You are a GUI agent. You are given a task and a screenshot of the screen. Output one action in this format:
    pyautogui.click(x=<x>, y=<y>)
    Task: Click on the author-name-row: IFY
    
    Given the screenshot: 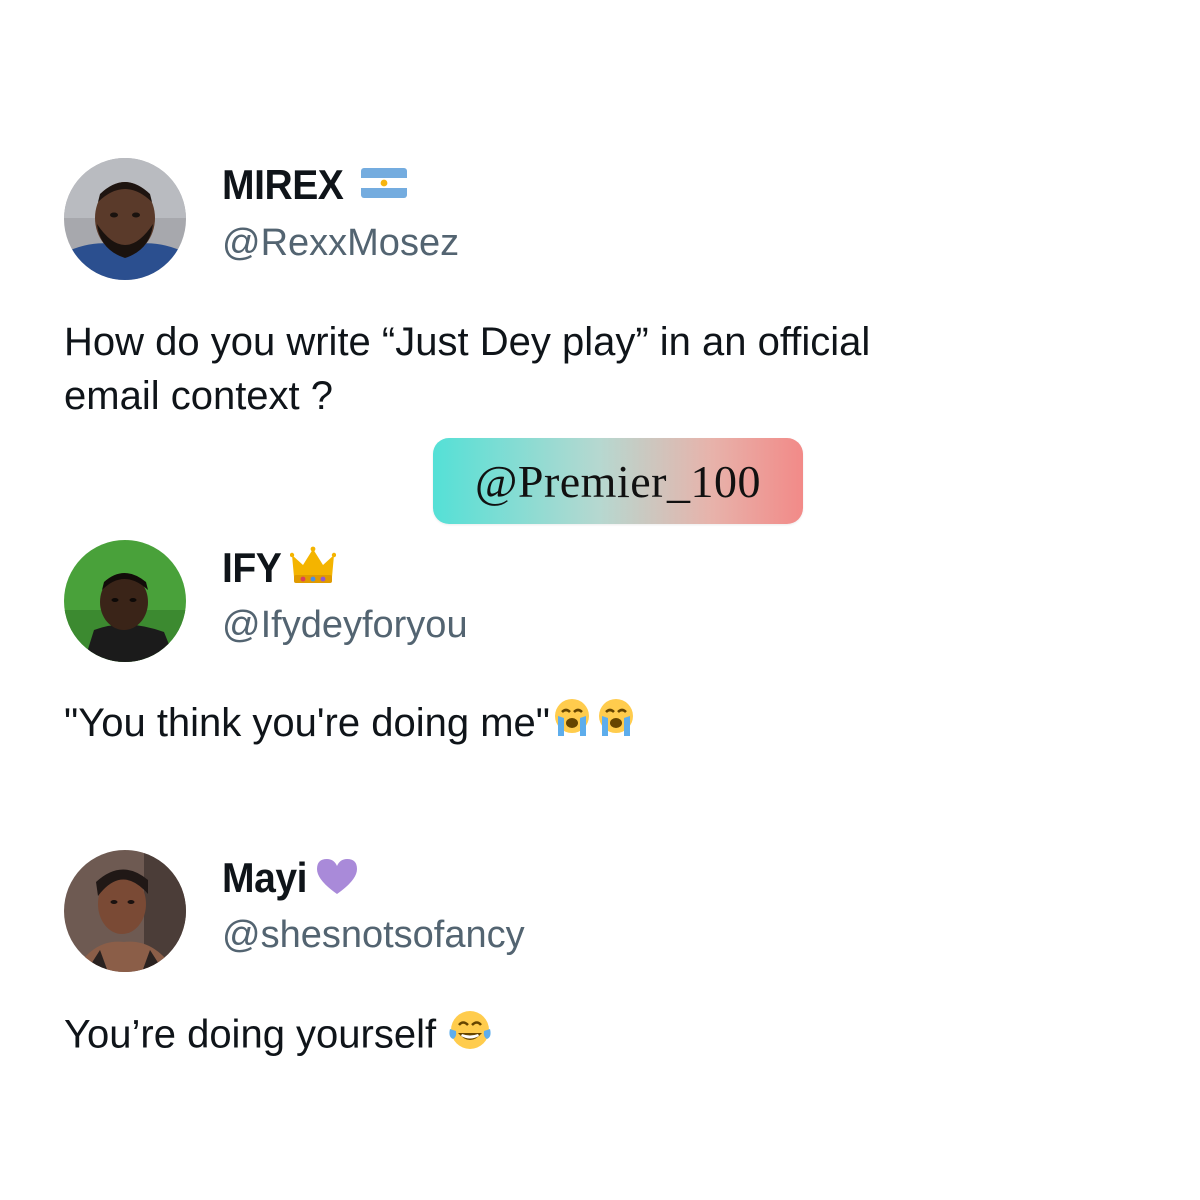 What is the action you would take?
    pyautogui.click(x=279, y=568)
    